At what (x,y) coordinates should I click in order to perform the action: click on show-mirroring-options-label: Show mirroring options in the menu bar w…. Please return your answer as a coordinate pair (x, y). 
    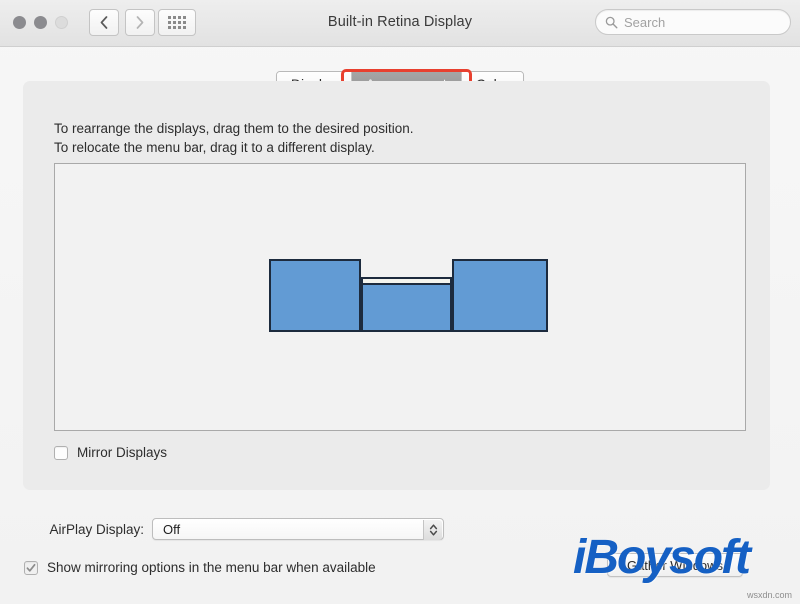
    Looking at the image, I should click on (211, 567).